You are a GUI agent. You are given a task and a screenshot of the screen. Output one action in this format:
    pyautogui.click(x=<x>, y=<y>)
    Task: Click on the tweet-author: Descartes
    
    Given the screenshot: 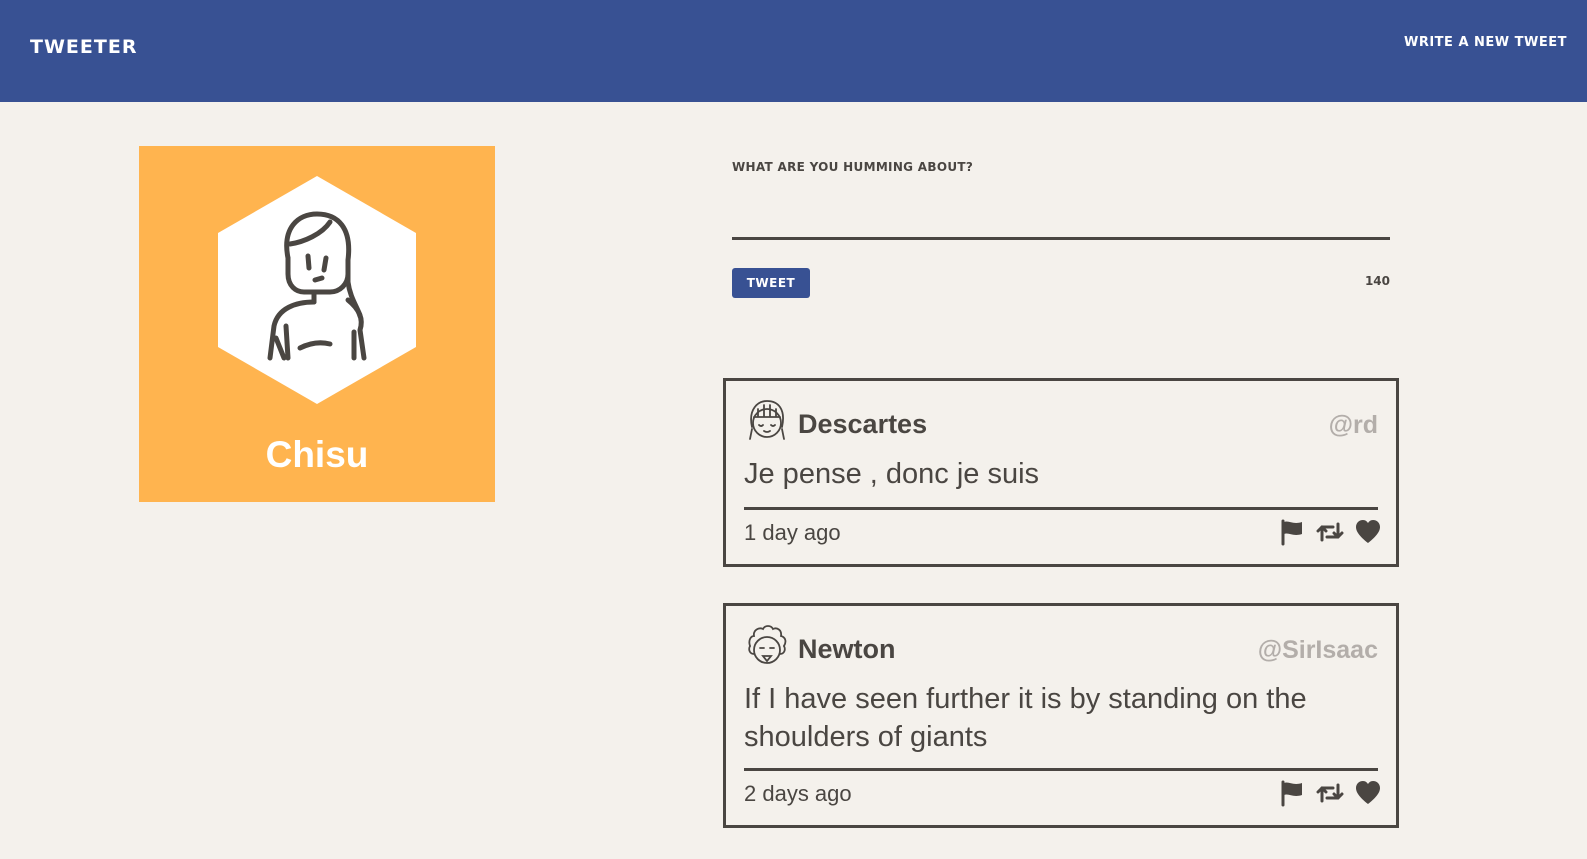 What is the action you would take?
    pyautogui.click(x=862, y=424)
    